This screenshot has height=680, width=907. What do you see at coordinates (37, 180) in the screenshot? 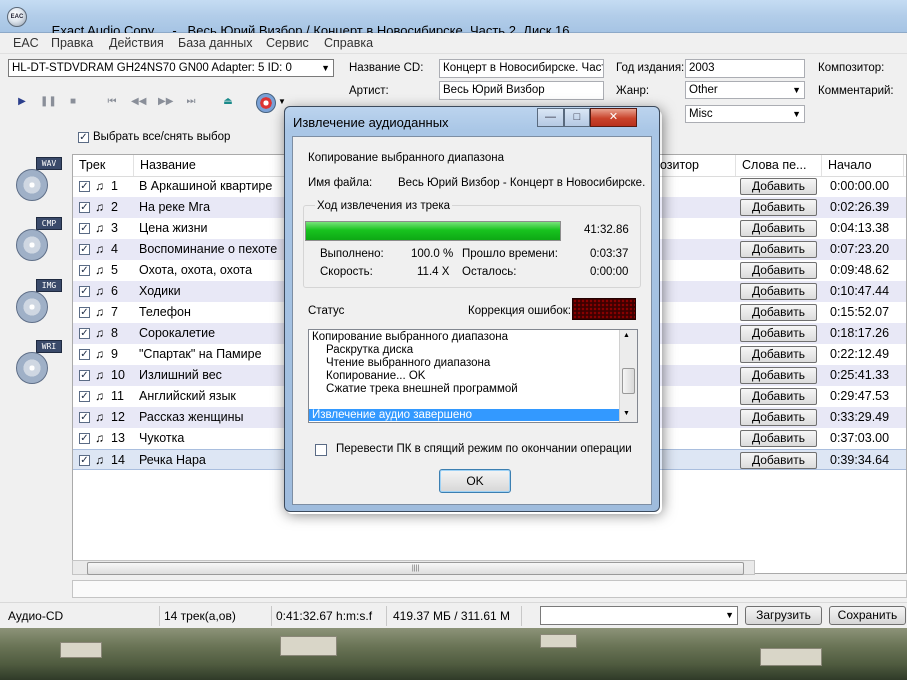
I see `sidebar-wav-button: WAV` at bounding box center [37, 180].